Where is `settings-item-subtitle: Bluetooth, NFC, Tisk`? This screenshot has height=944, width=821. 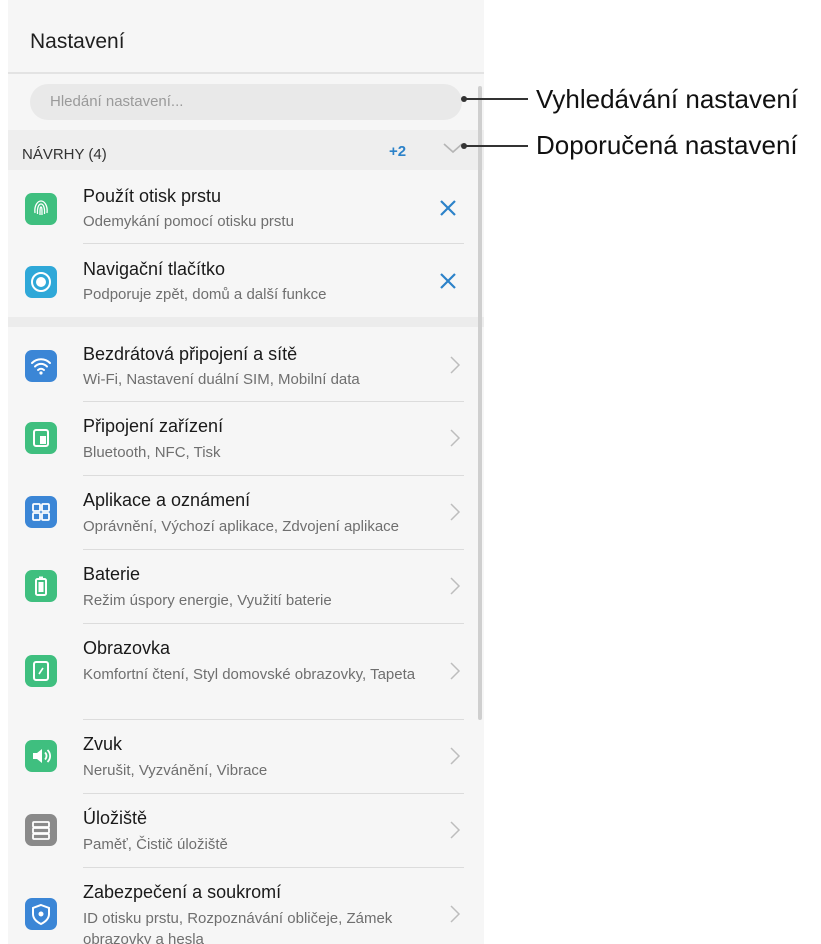
settings-item-subtitle: Bluetooth, NFC, Tisk is located at coordinates (152, 452).